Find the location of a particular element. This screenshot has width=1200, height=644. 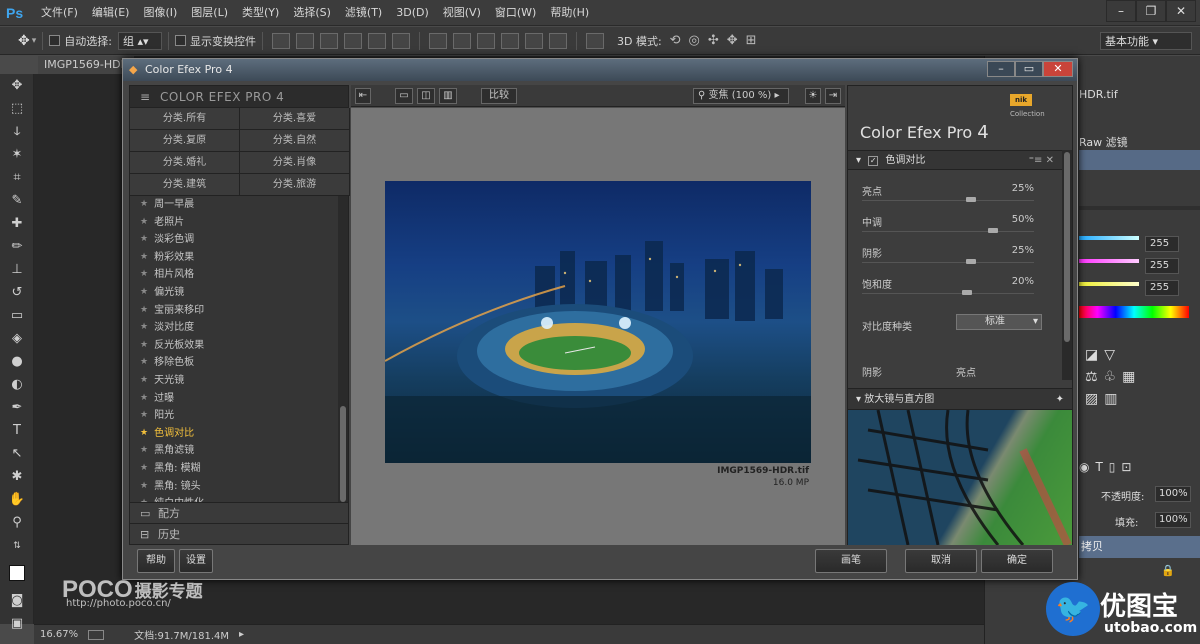

contrast-type-dropdown: 标准 ▾ is located at coordinates (999, 322).